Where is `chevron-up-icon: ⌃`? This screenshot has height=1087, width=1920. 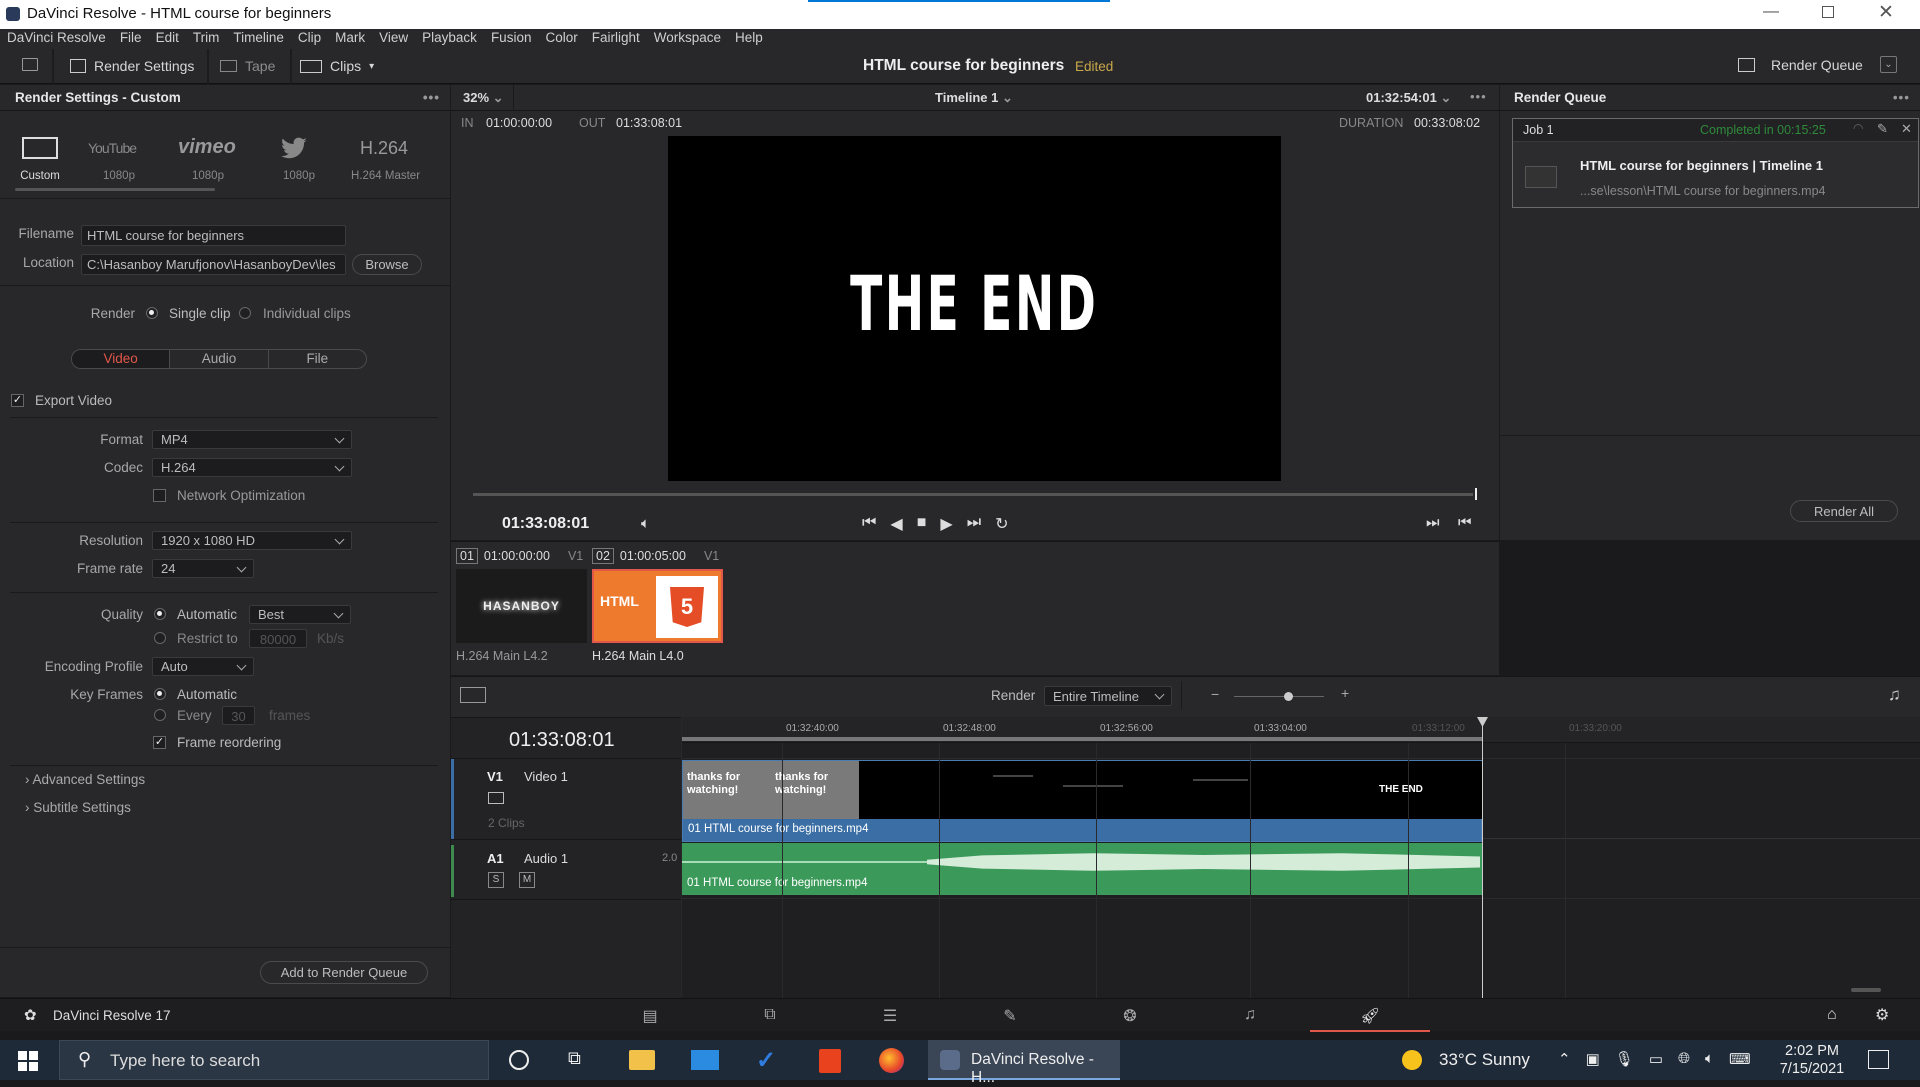 chevron-up-icon: ⌃ is located at coordinates (1564, 1059).